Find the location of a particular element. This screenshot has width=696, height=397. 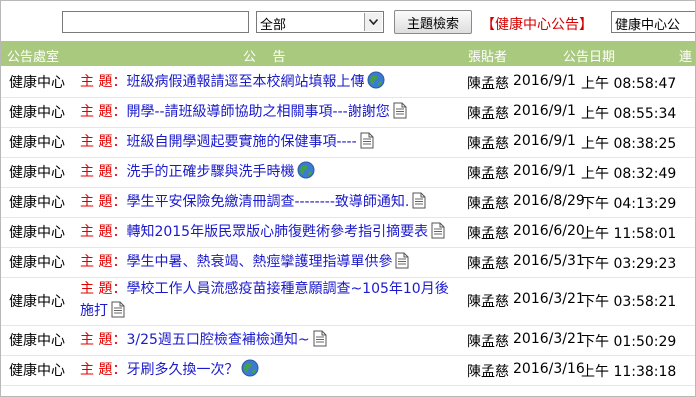

table-row: 健康中心主 題：牙刷多久換一次？ 陳孟慈 2016/3/16 上午 11:38:18 is located at coordinates (348, 370).